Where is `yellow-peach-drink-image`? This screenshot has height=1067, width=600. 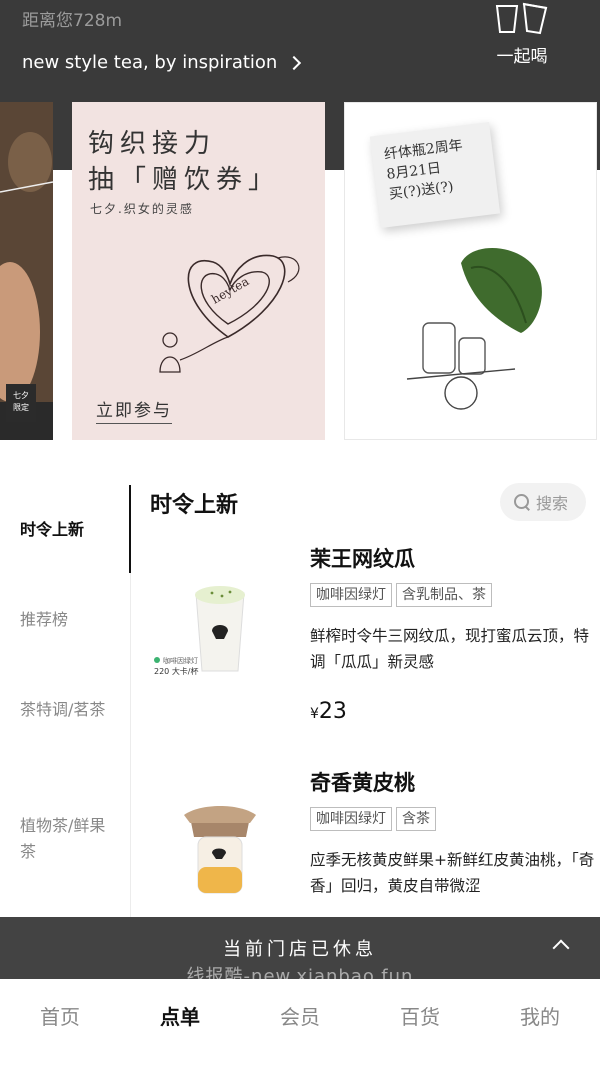 yellow-peach-drink-image is located at coordinates (220, 850).